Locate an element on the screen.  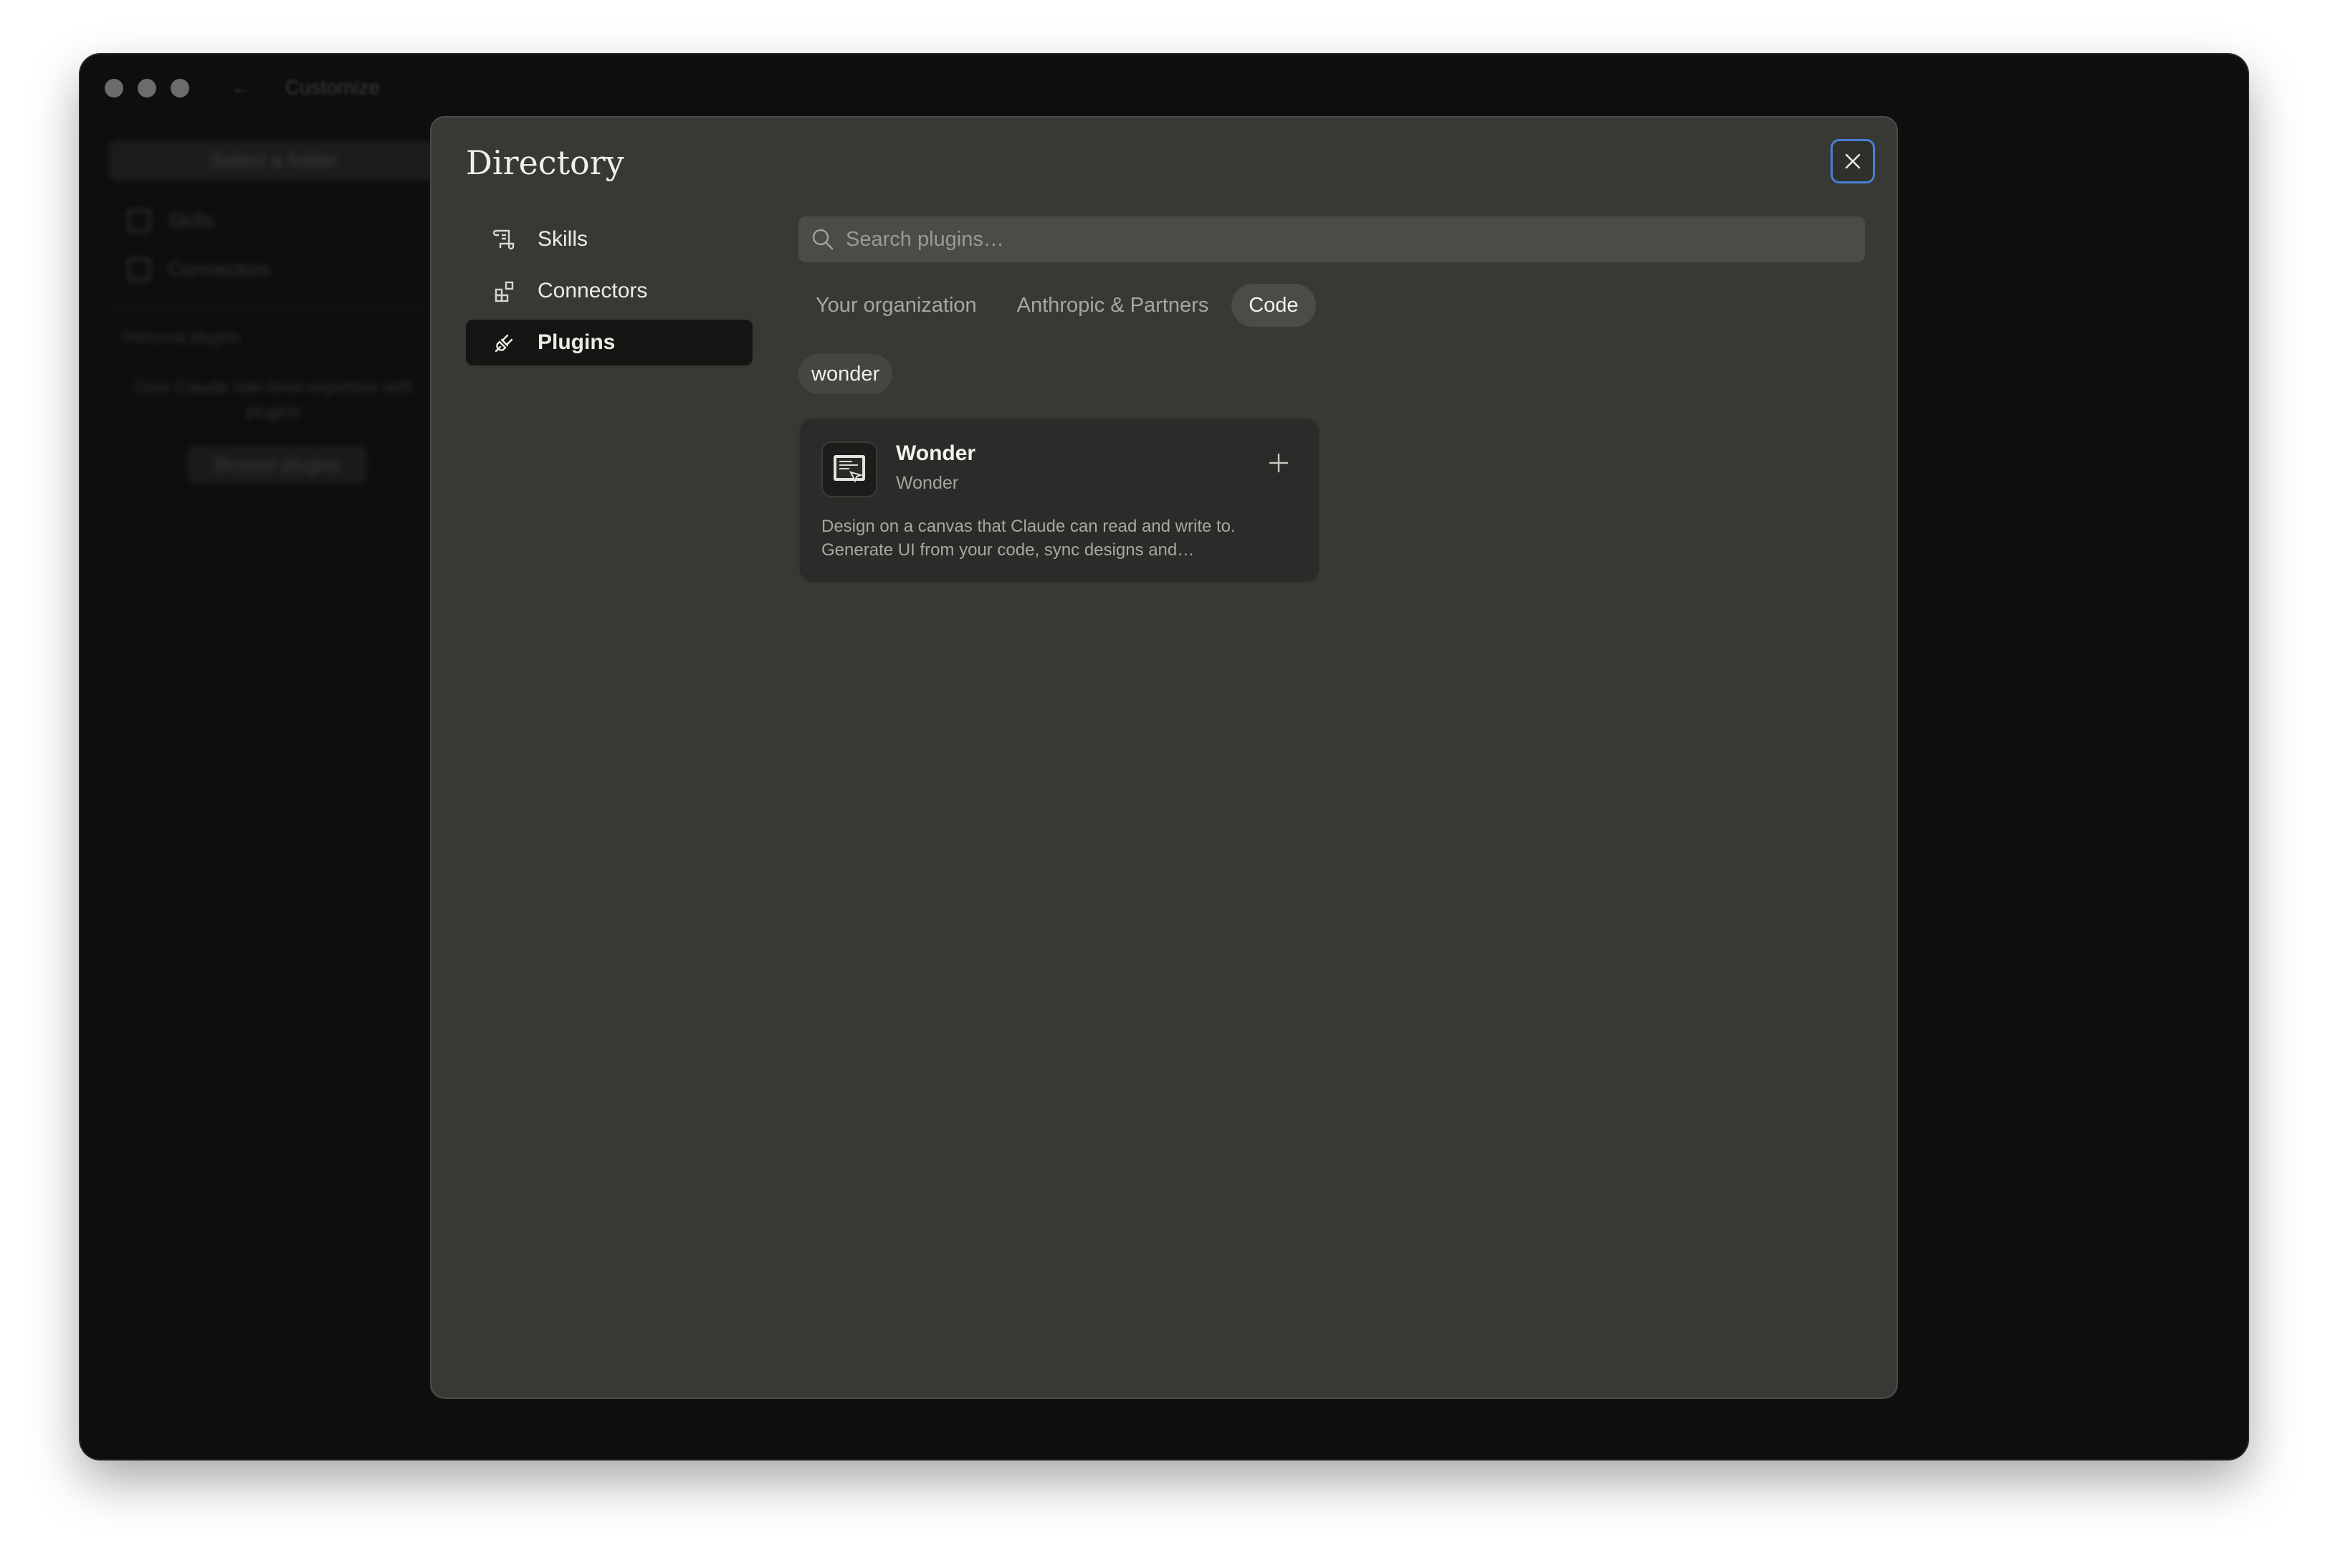
plugin-publisher: Wonder is located at coordinates (927, 483).